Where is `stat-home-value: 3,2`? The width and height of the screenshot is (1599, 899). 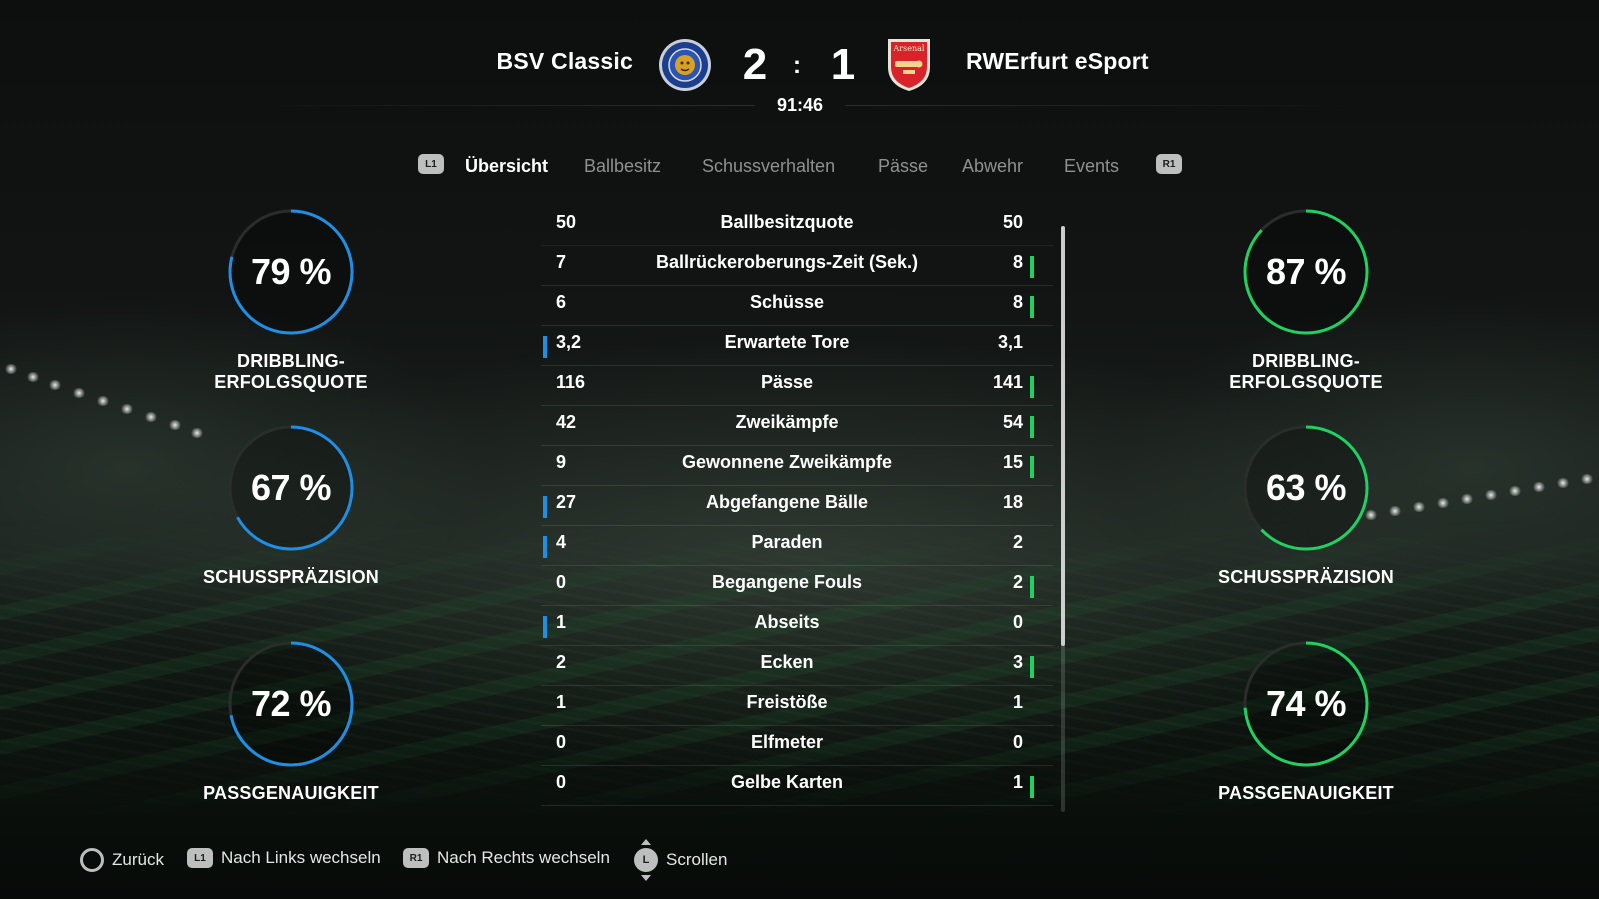 stat-home-value: 3,2 is located at coordinates (569, 342).